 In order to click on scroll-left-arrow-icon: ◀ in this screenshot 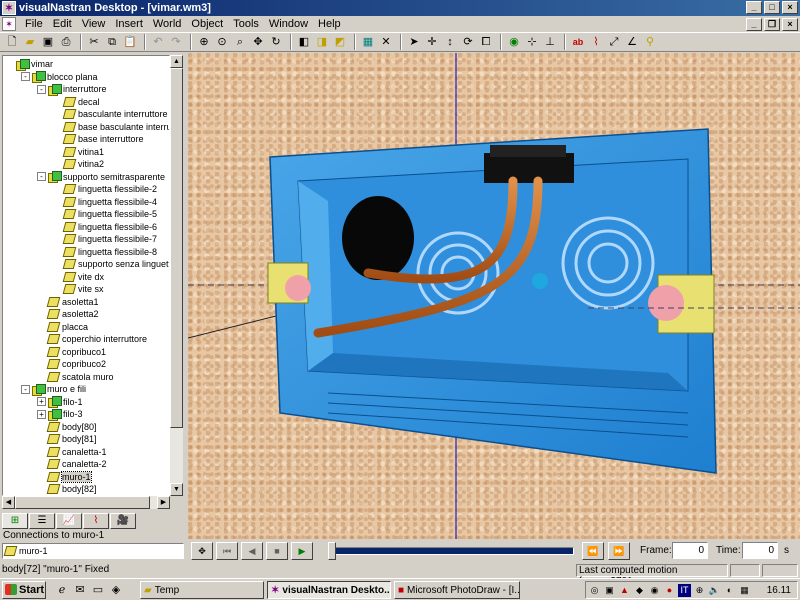, I will do `click(8, 502)`.